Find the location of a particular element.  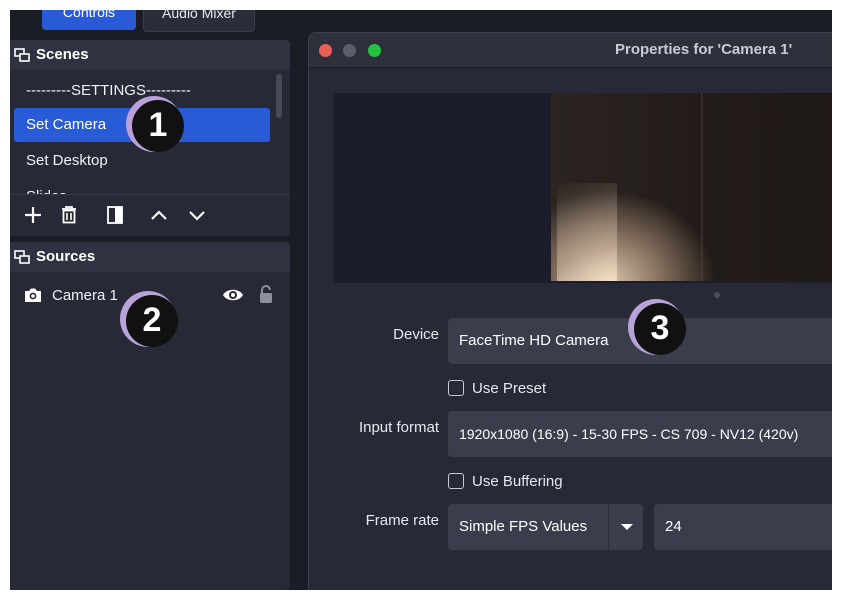

use-buffering-label: Use Buffering is located at coordinates (517, 481).